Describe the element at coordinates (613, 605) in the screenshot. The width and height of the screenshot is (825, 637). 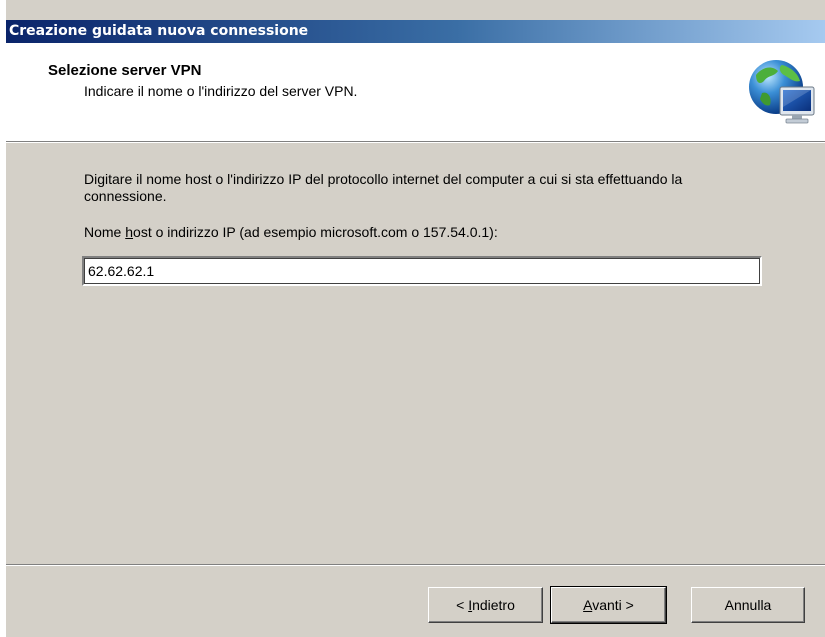
I see `next-button-part: vanti >` at that location.